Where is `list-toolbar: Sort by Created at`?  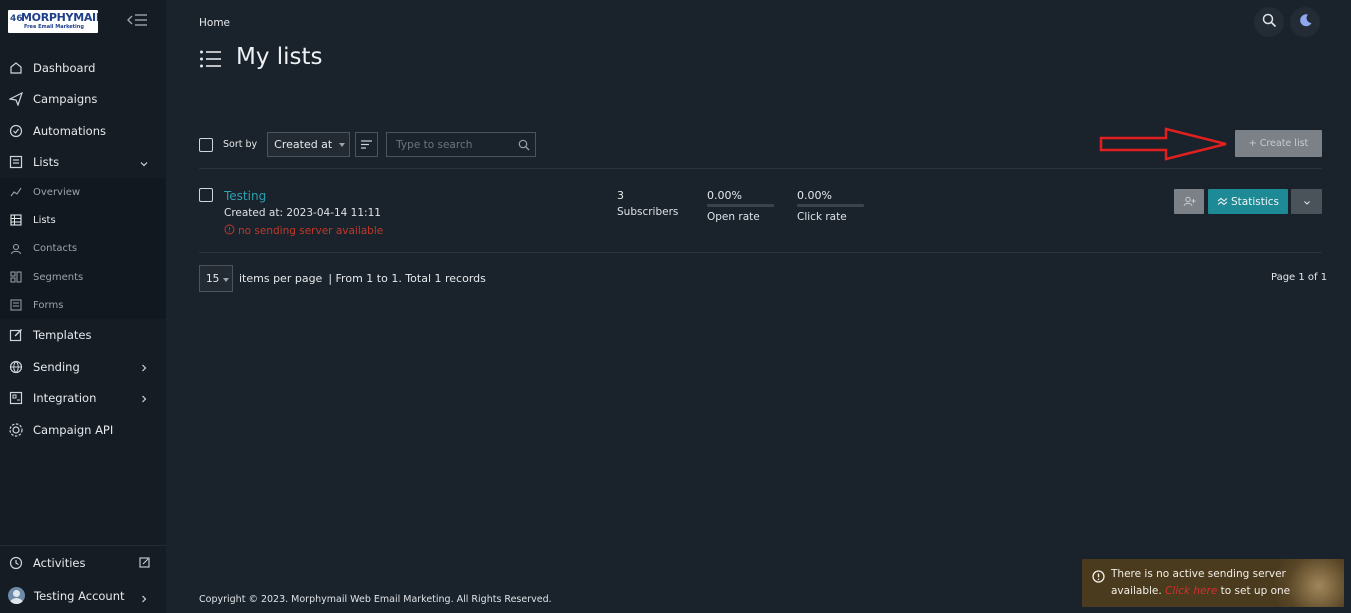 list-toolbar: Sort by Created at is located at coordinates (368, 144).